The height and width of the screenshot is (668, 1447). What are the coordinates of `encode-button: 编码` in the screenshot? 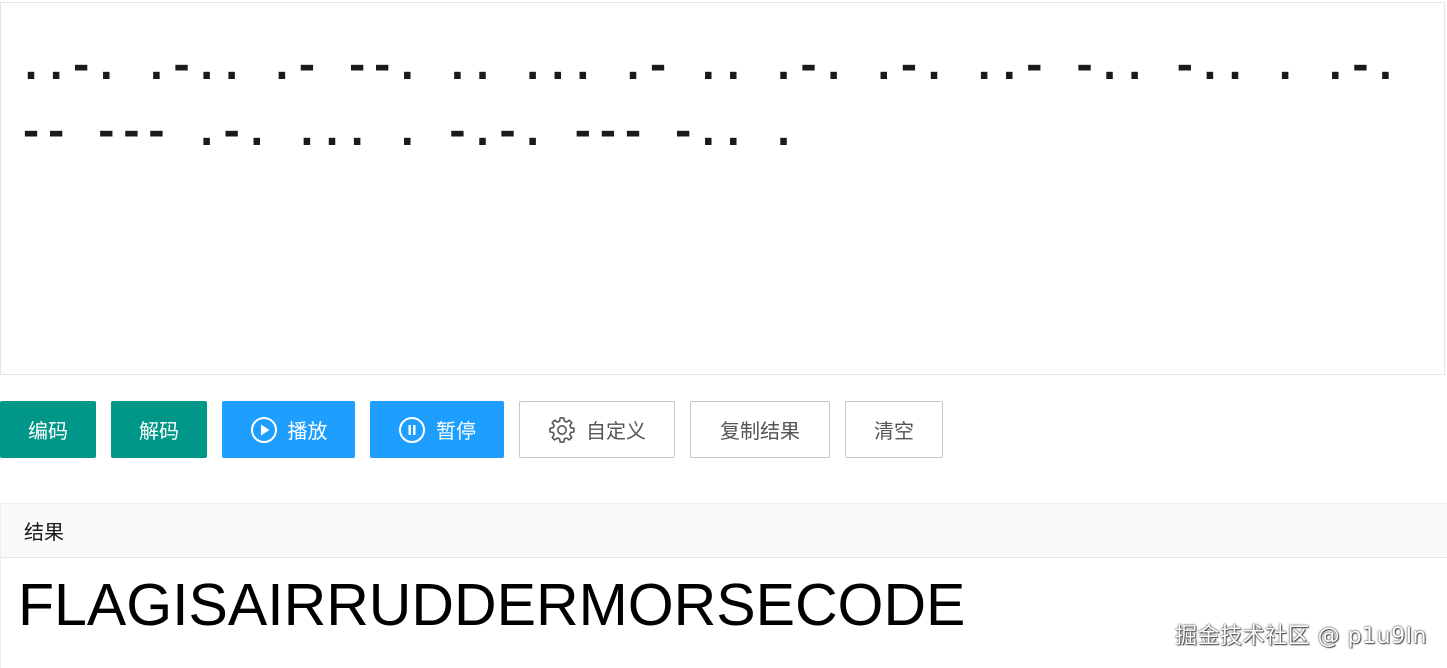 It's located at (48, 429).